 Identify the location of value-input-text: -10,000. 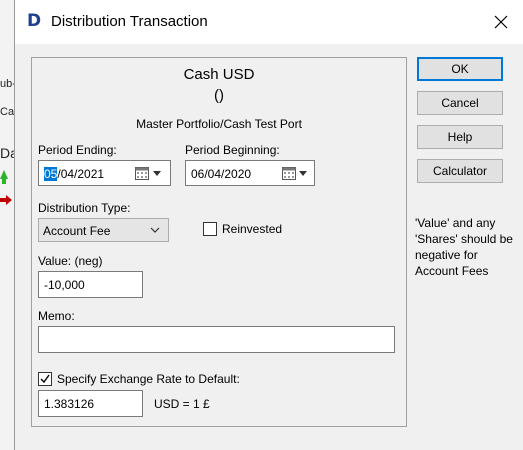
(64, 285).